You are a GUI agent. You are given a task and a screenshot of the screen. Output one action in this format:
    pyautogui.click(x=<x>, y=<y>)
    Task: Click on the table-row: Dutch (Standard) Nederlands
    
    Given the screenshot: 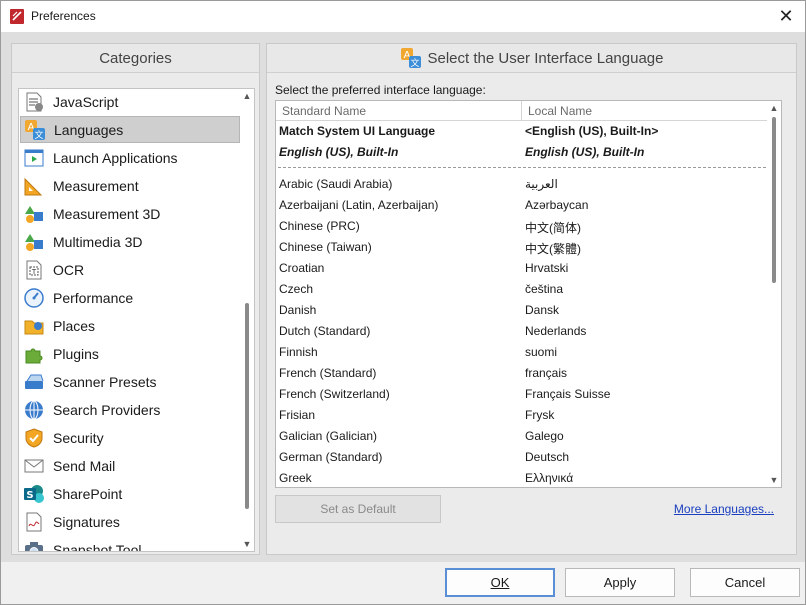 What is the action you would take?
    pyautogui.click(x=522, y=331)
    